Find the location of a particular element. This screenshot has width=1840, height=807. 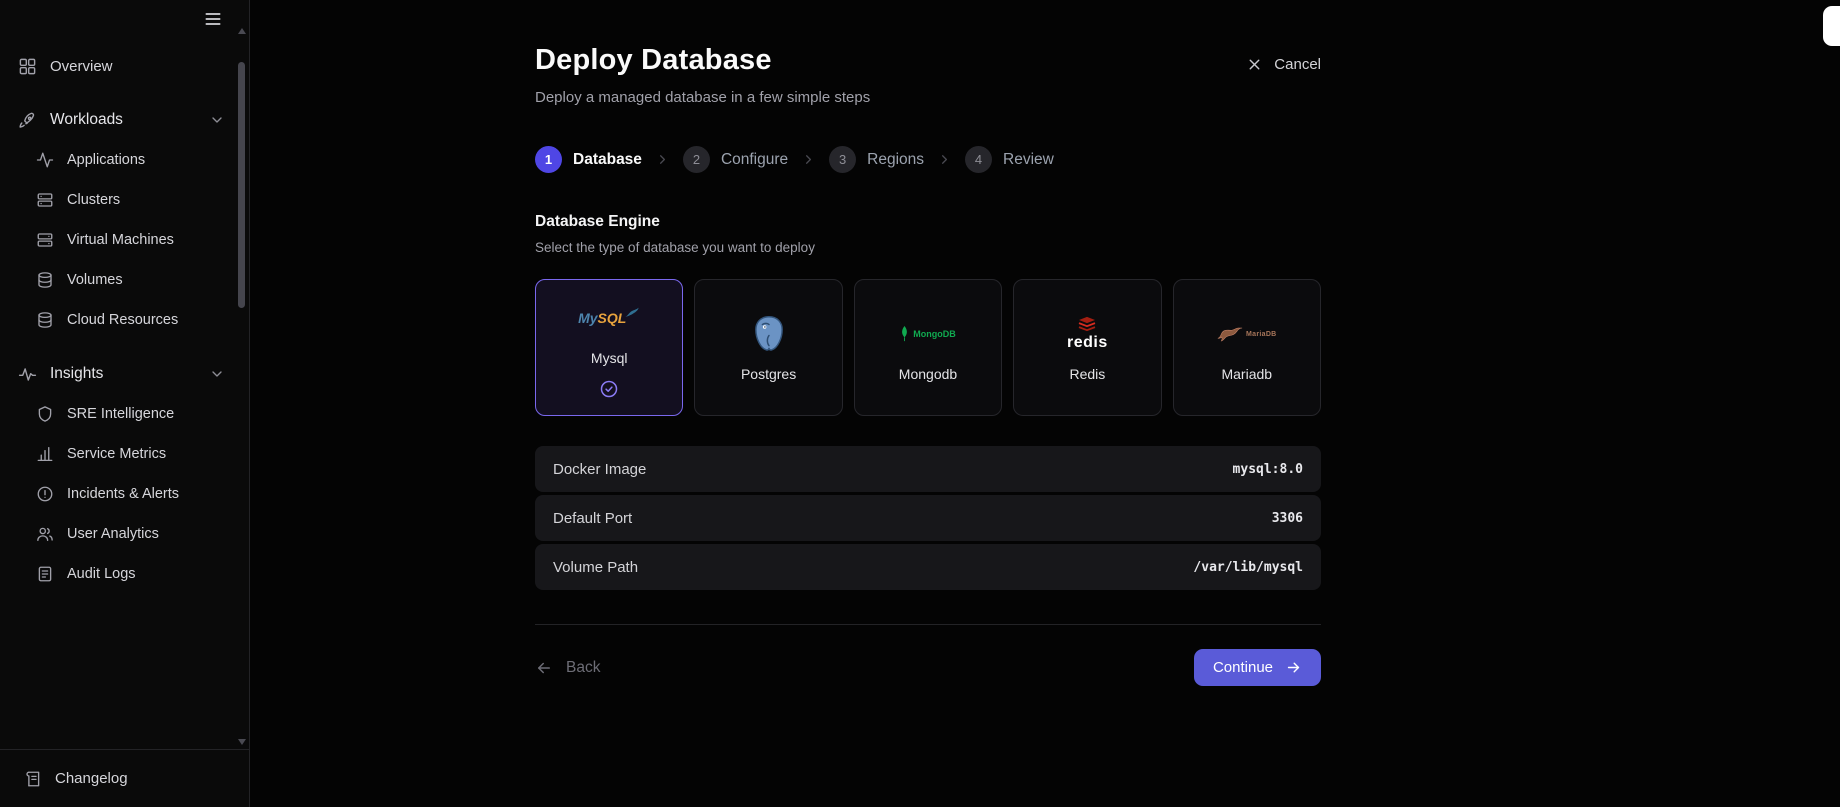

sidebar-item-label: Incidents & Alerts is located at coordinates (123, 494).